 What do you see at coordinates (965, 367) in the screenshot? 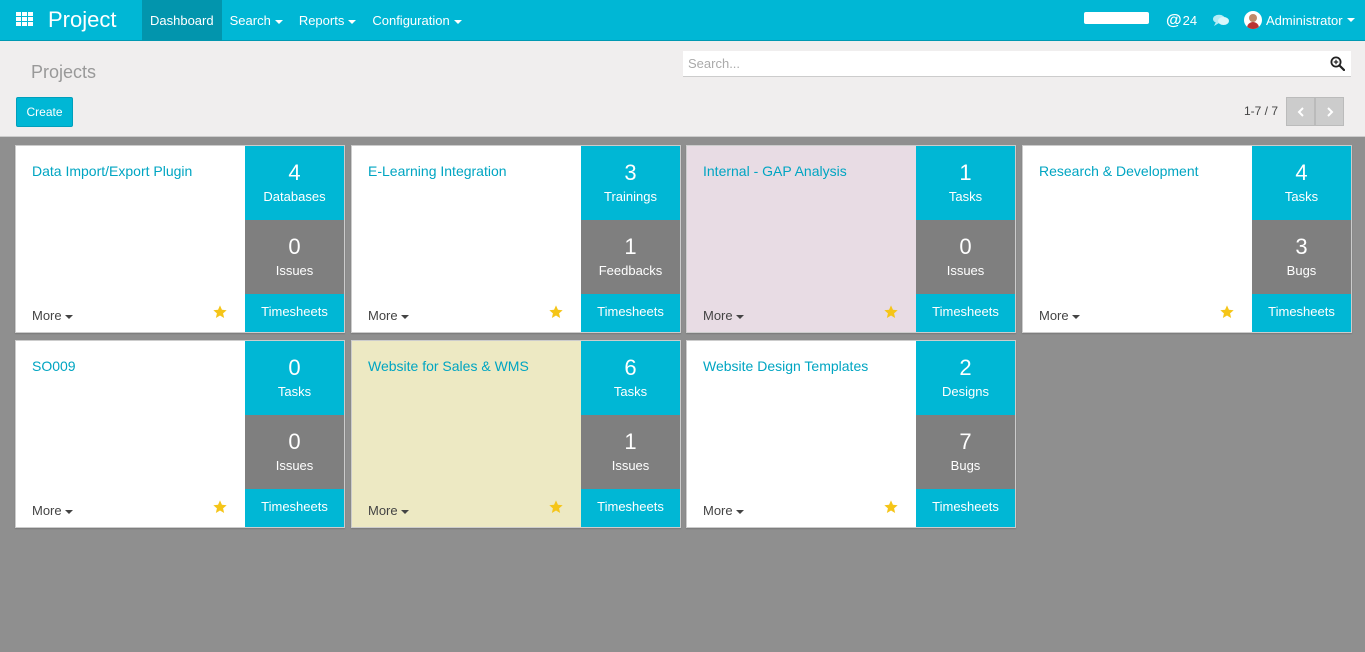
I see `primary-stat-value: 2` at bounding box center [965, 367].